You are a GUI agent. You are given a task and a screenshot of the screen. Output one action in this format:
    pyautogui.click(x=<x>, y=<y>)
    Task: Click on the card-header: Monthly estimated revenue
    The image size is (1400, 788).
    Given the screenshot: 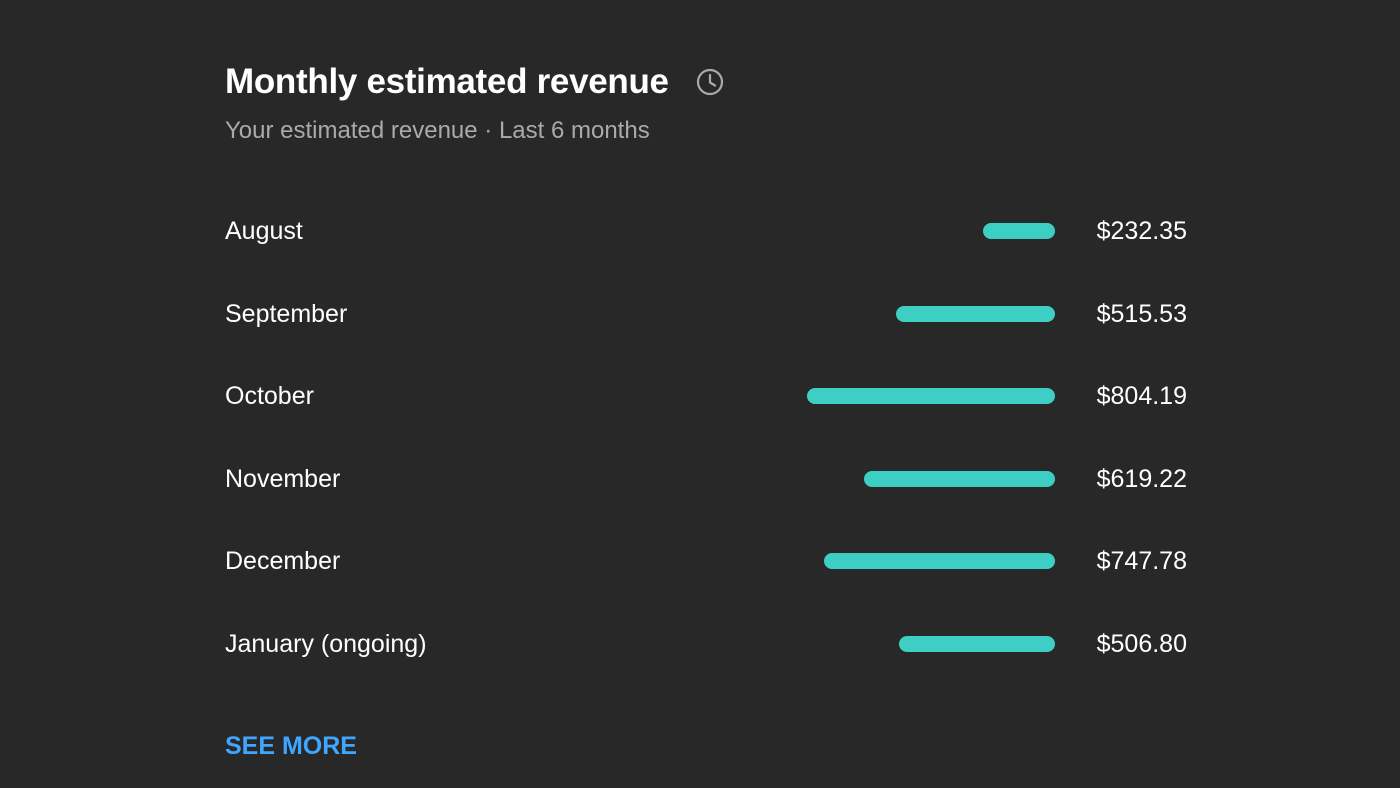 What is the action you would take?
    pyautogui.click(x=475, y=82)
    